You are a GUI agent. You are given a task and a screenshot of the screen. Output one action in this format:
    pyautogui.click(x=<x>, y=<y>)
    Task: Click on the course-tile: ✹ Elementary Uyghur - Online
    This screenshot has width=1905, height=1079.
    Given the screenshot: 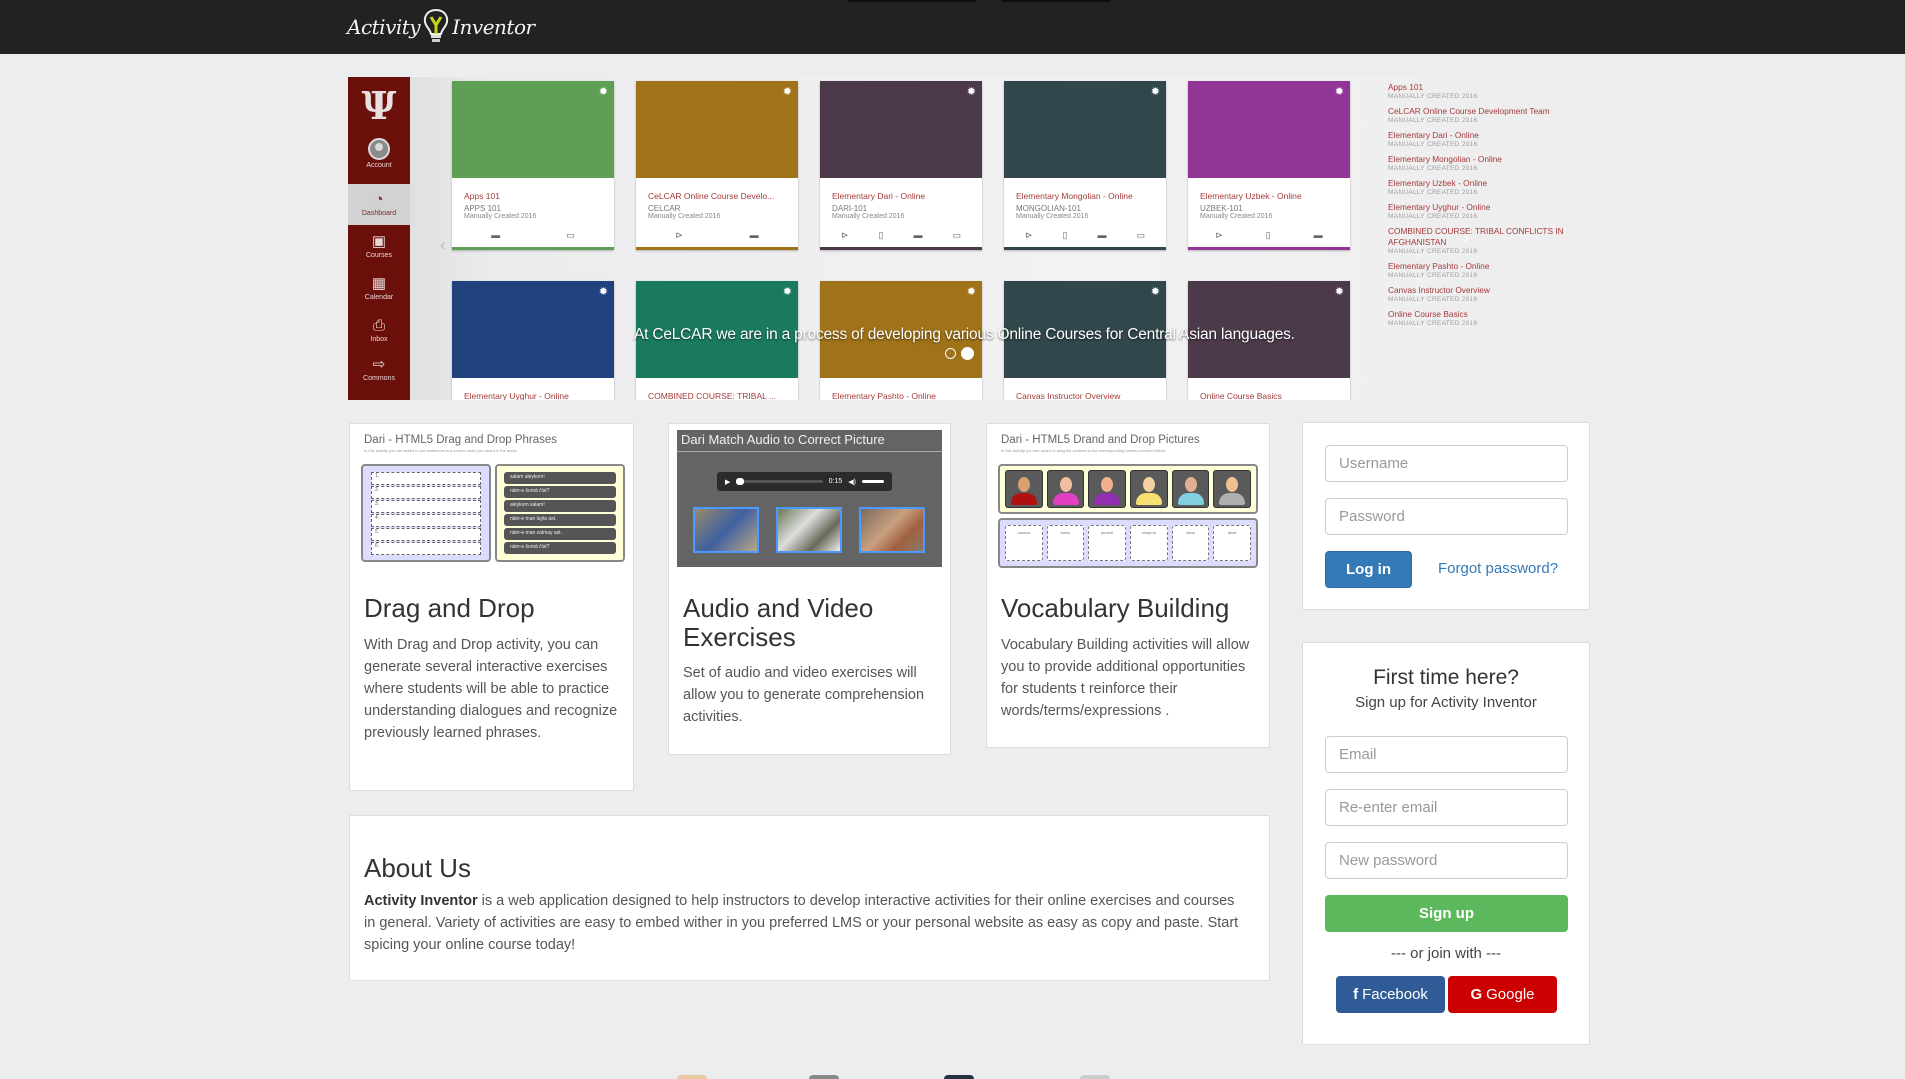 What is the action you would take?
    pyautogui.click(x=533, y=340)
    